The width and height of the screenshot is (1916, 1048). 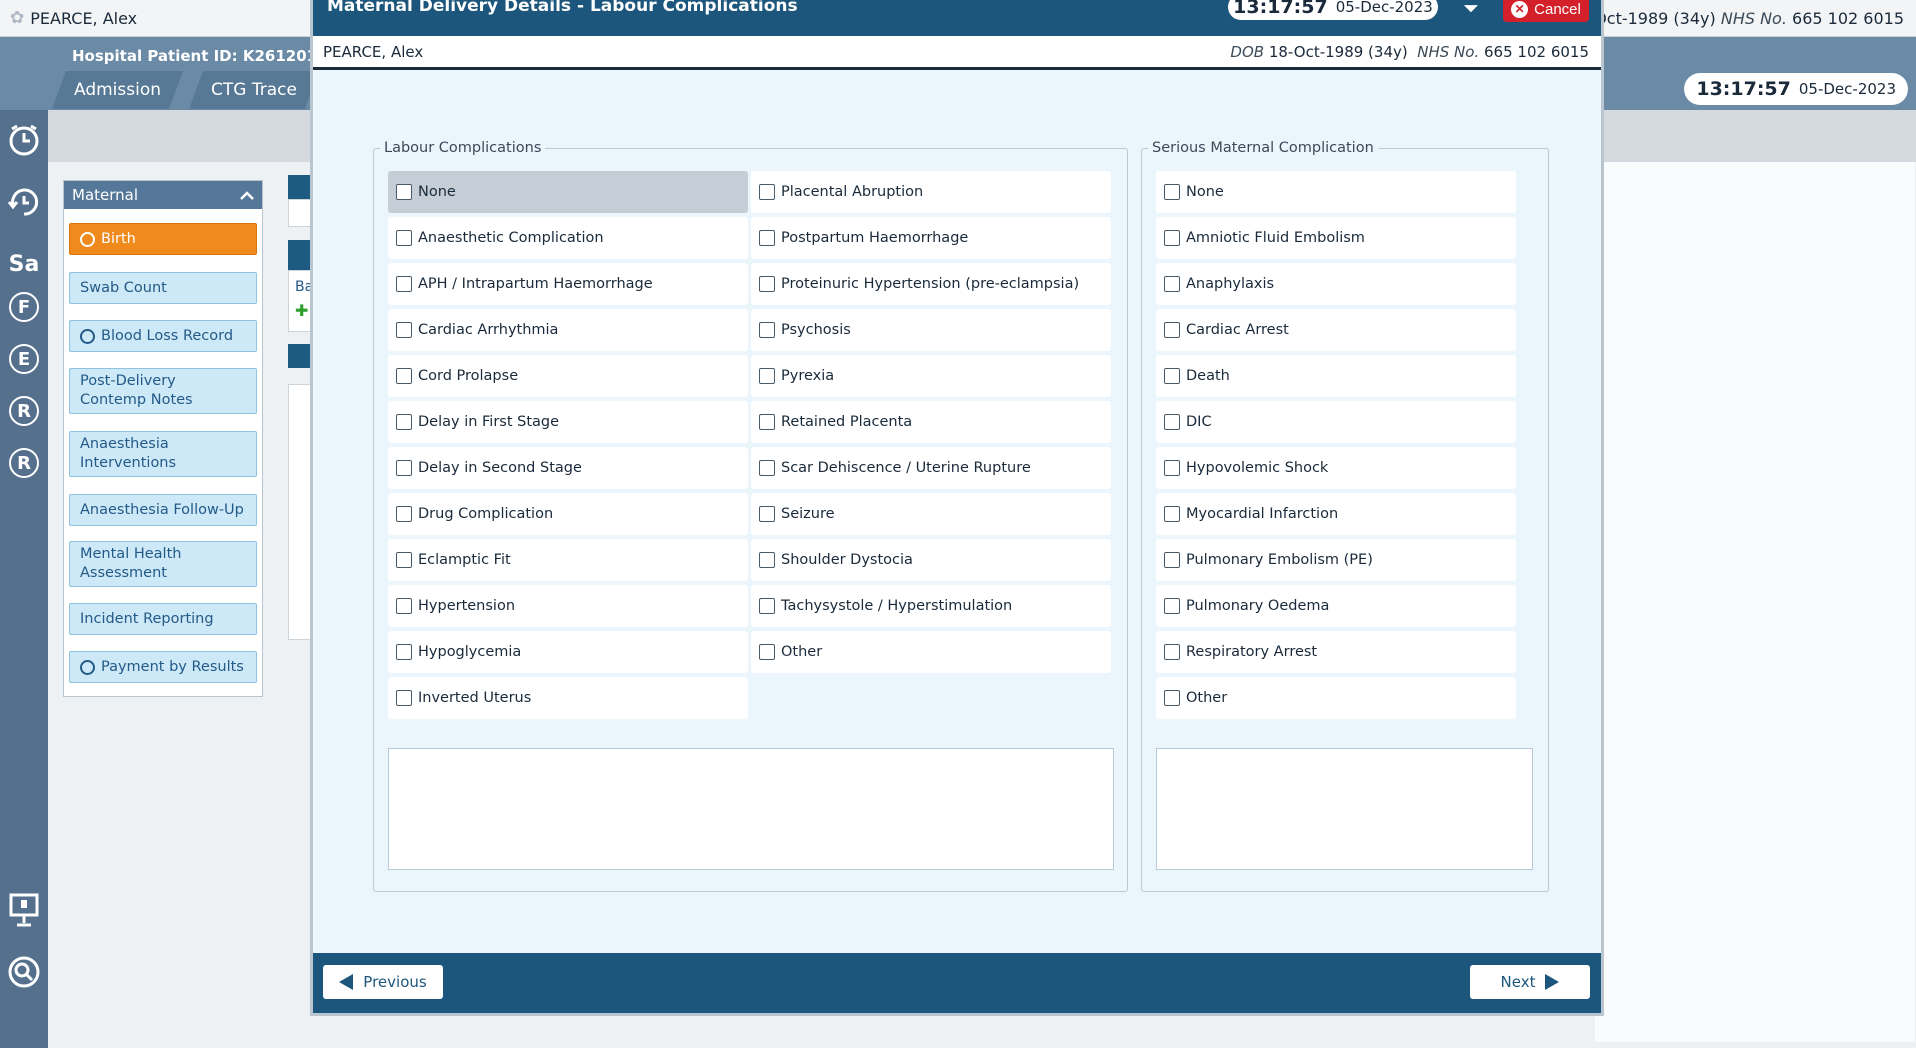 What do you see at coordinates (24, 307) in the screenshot?
I see `nav-f: F` at bounding box center [24, 307].